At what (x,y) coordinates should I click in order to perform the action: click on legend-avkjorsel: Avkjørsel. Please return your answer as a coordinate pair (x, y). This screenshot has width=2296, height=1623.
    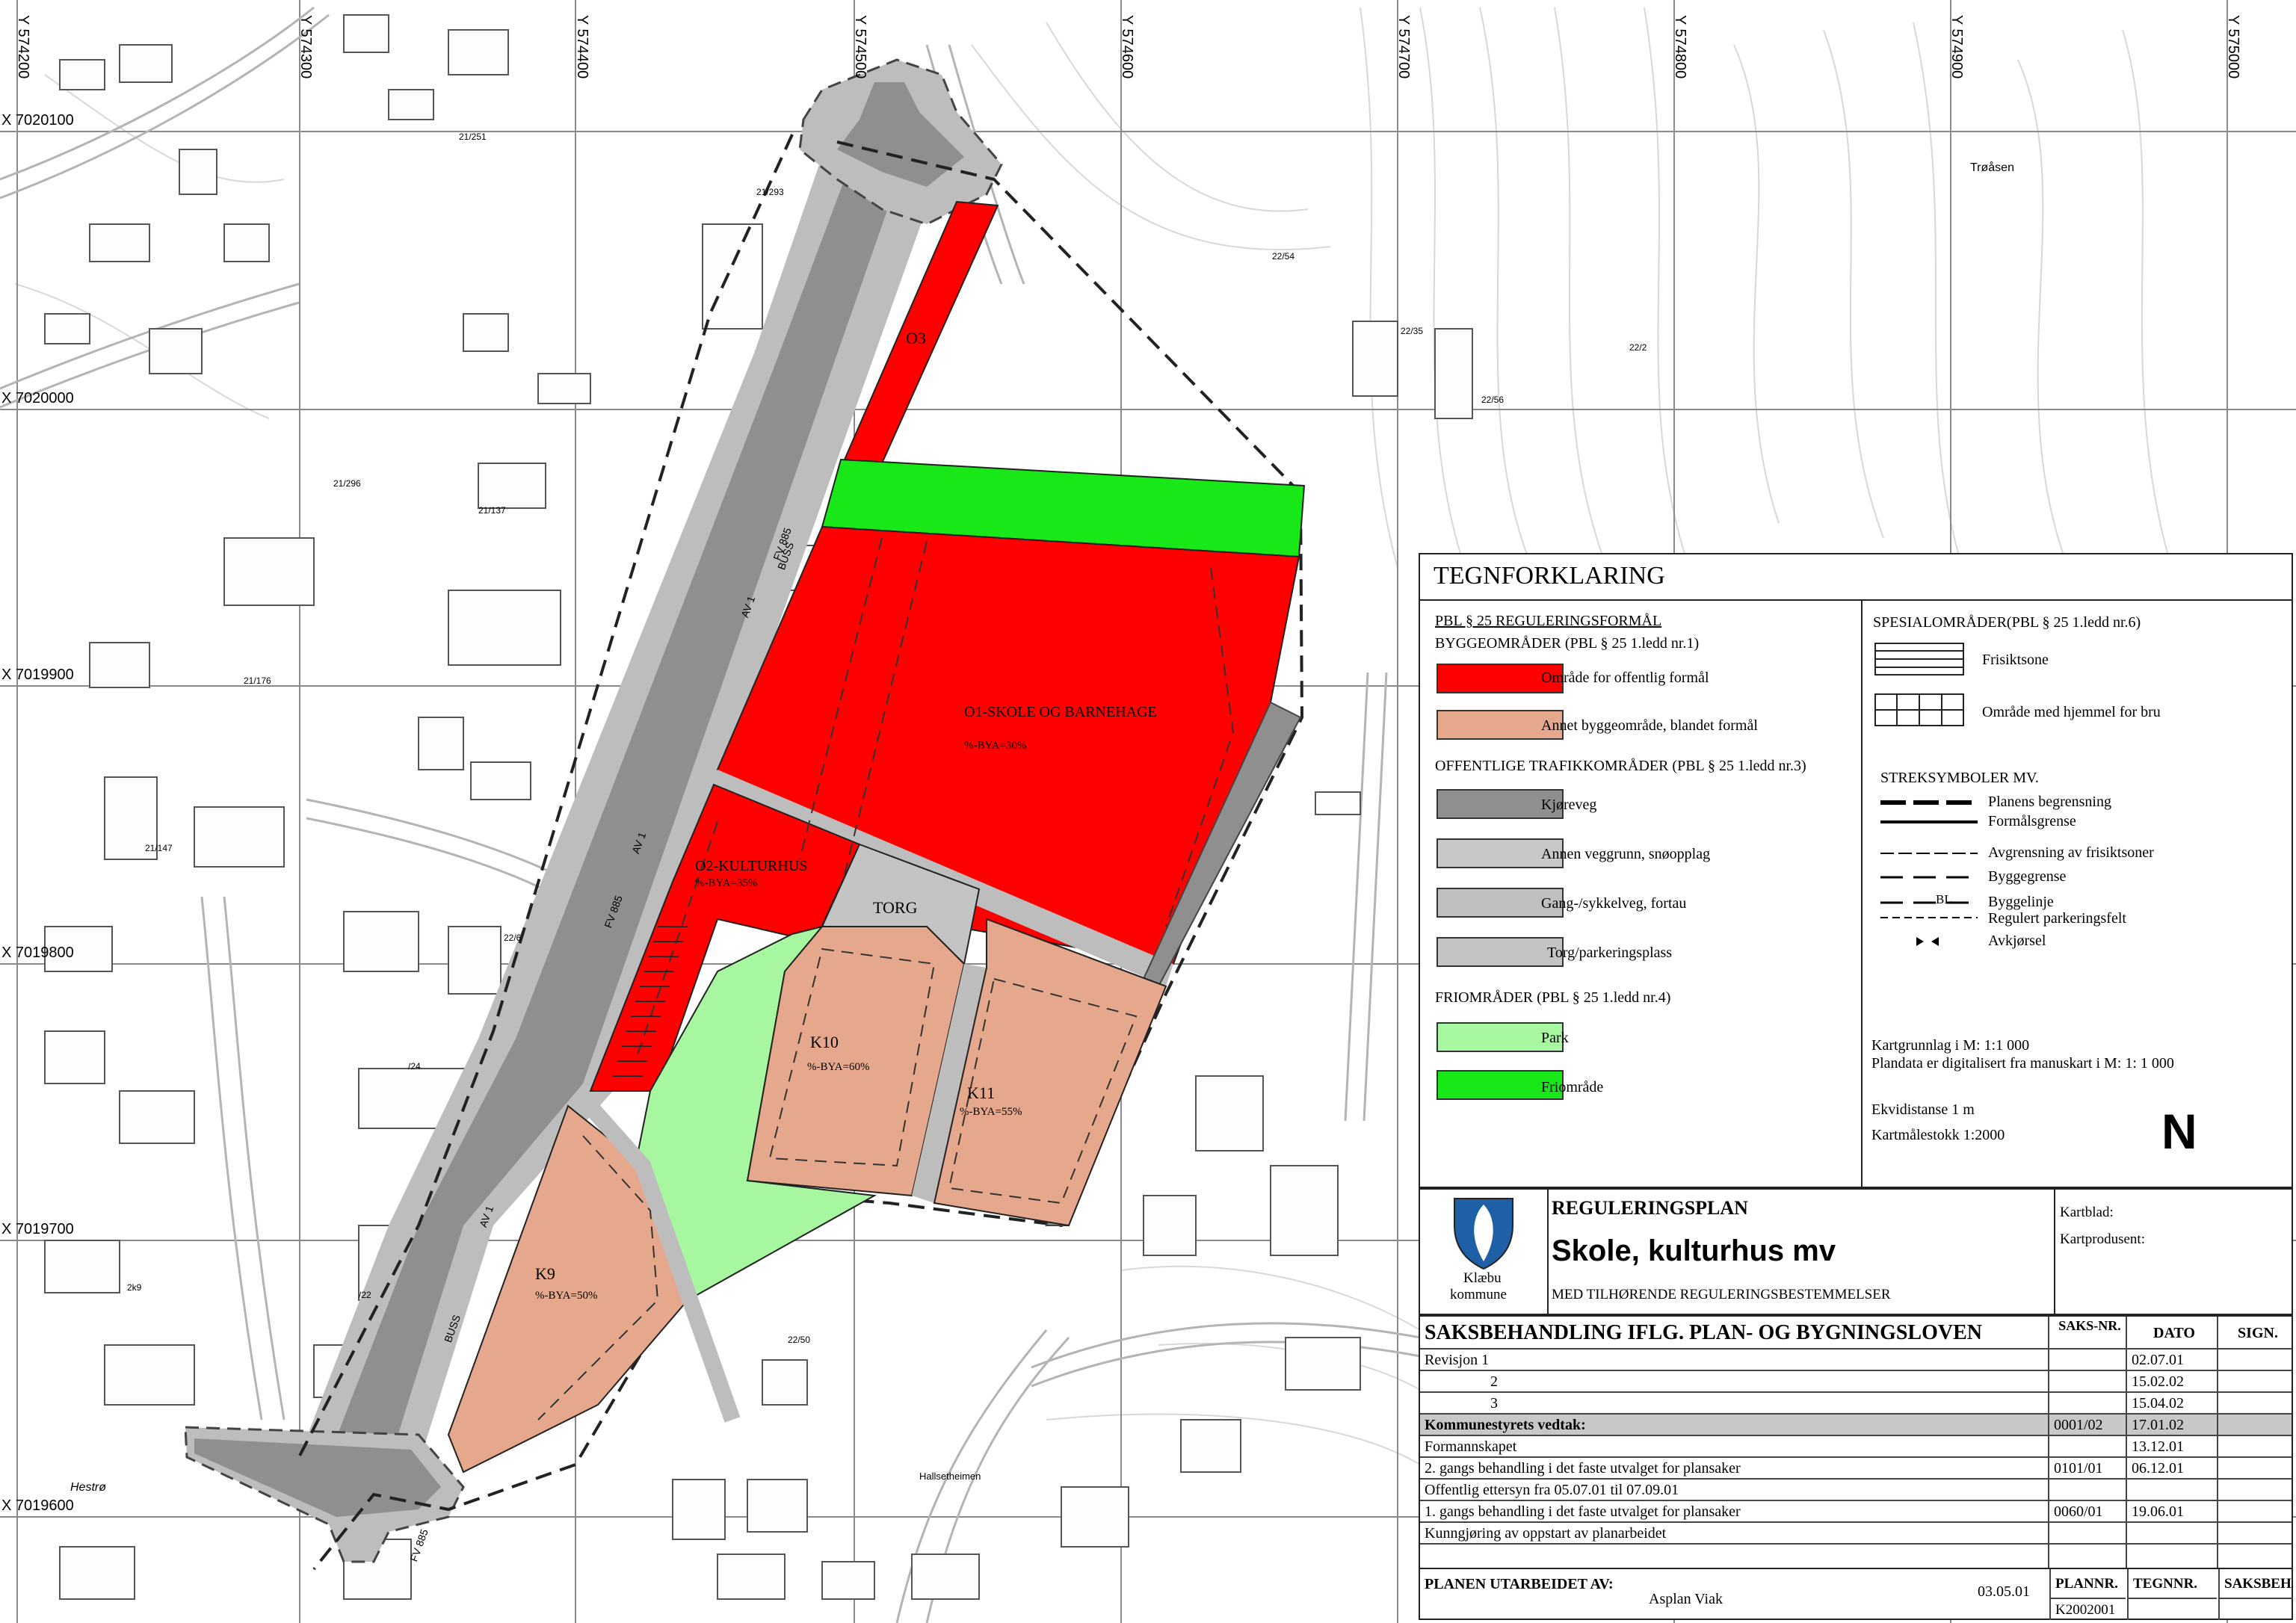
    Looking at the image, I should click on (2017, 941).